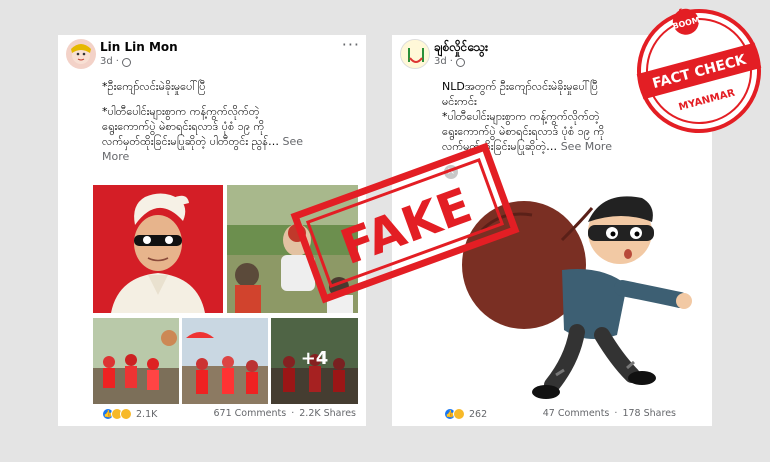  What do you see at coordinates (576, 413) in the screenshot?
I see `comments-count: 47 Comments` at bounding box center [576, 413].